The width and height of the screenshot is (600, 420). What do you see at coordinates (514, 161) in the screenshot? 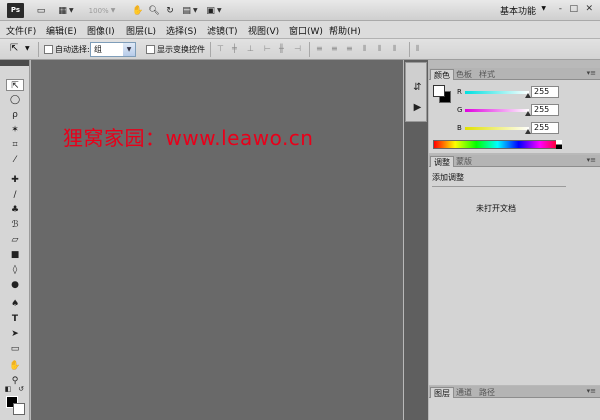
I see `adjustments-panel-tabs: 调整 蒙版 ▾≡` at bounding box center [514, 161].